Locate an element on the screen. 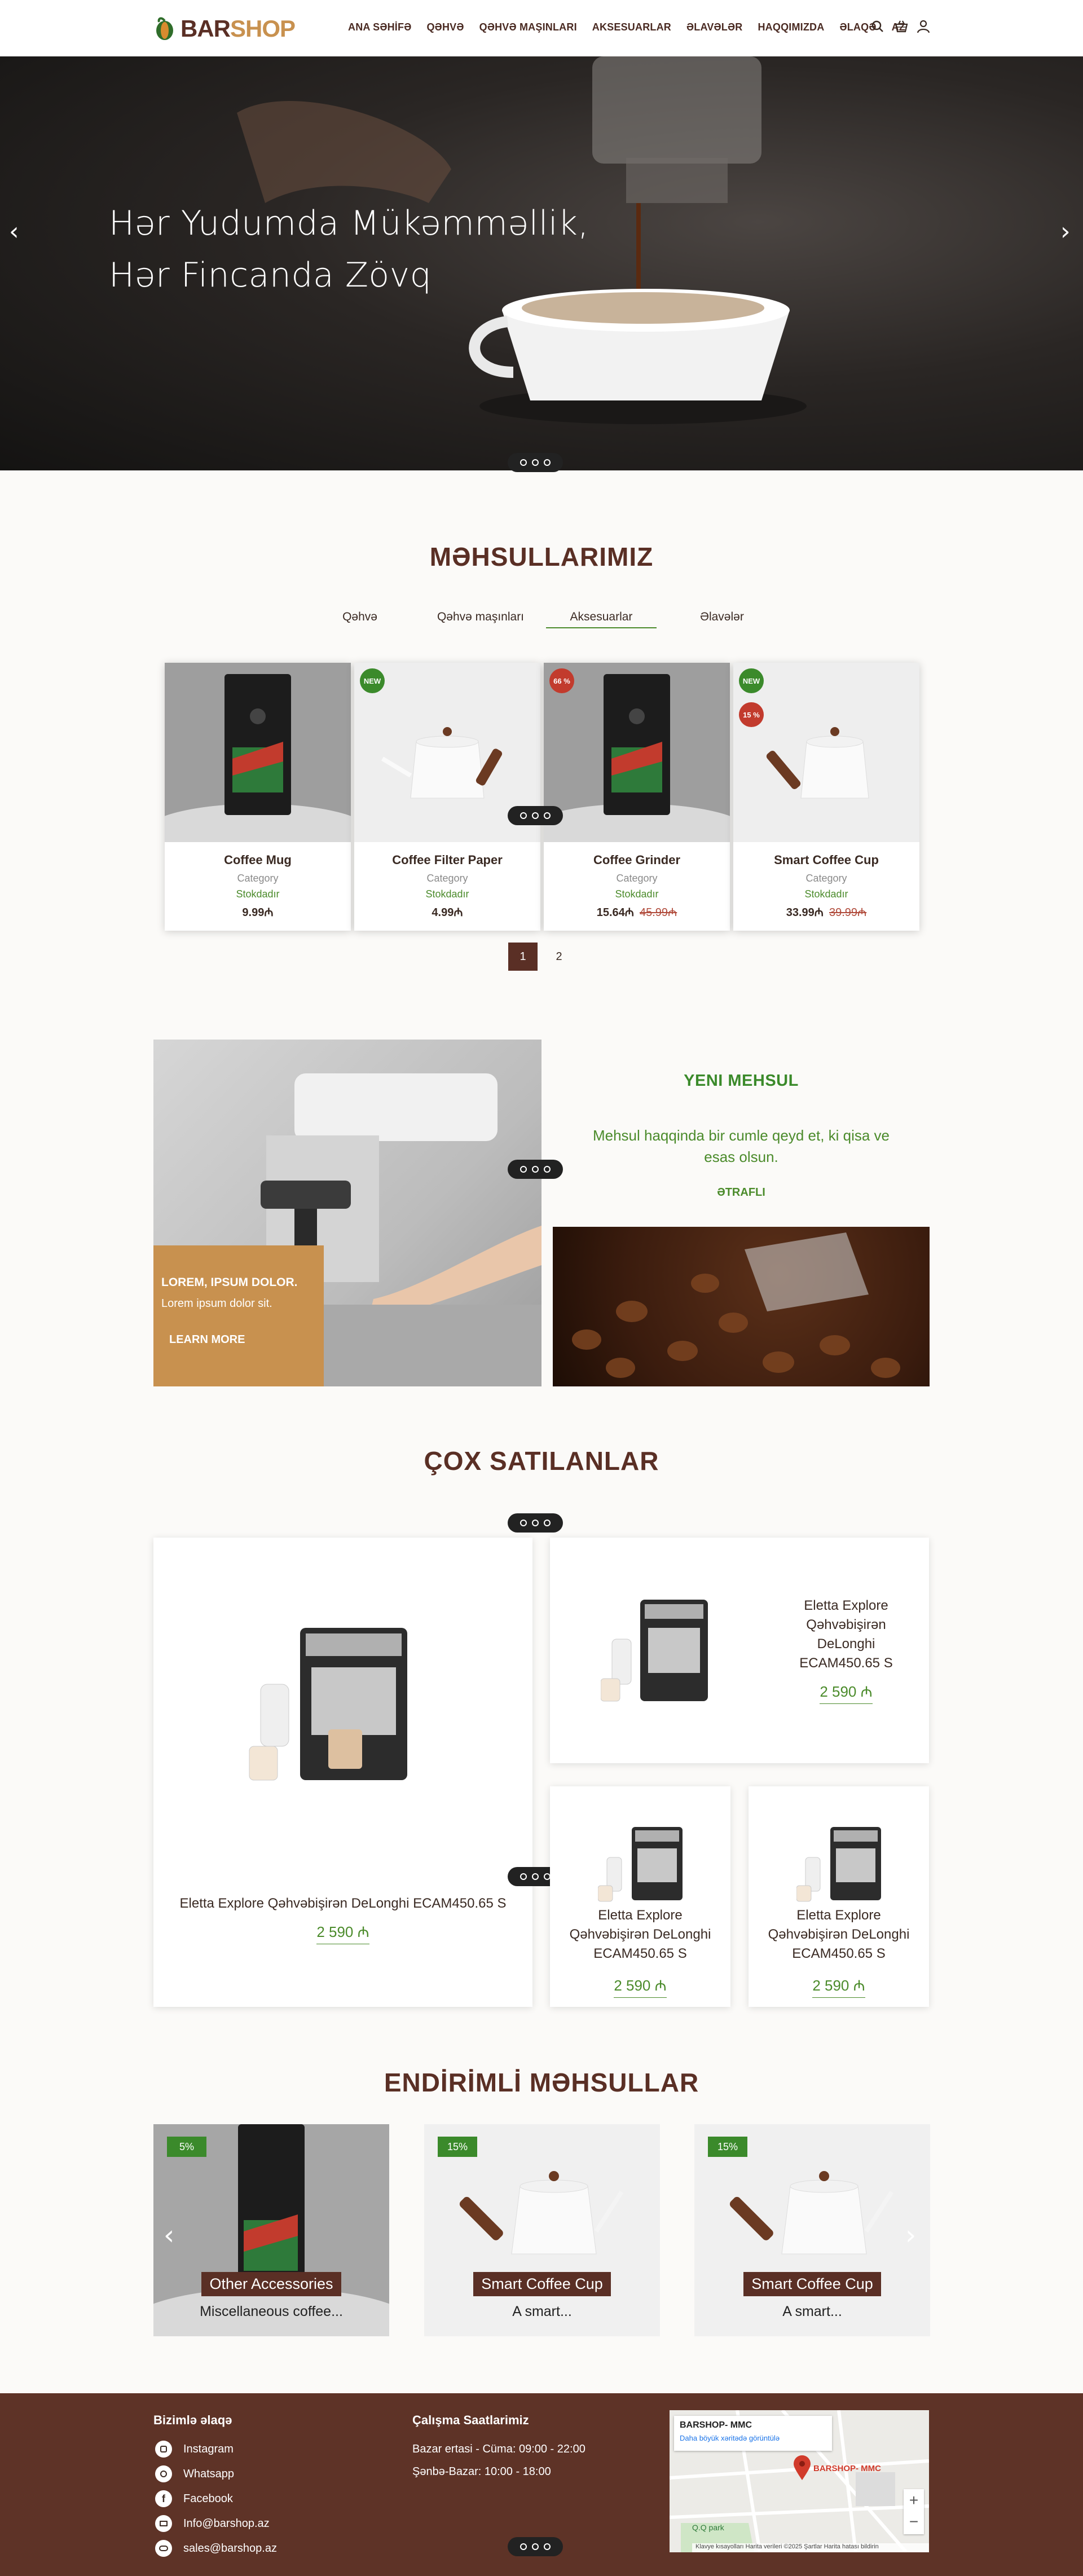 The image size is (1083, 2576). zoom-out-button: − is located at coordinates (914, 2523).